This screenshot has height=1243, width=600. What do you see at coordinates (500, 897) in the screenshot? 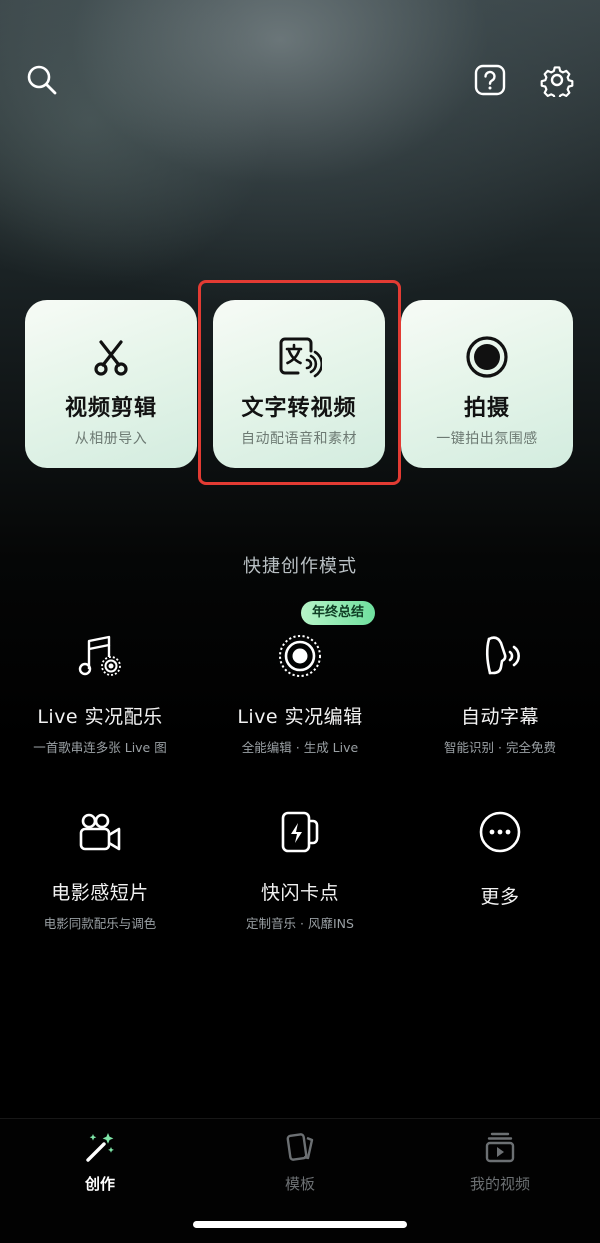
I see `mode-title: 更多` at bounding box center [500, 897].